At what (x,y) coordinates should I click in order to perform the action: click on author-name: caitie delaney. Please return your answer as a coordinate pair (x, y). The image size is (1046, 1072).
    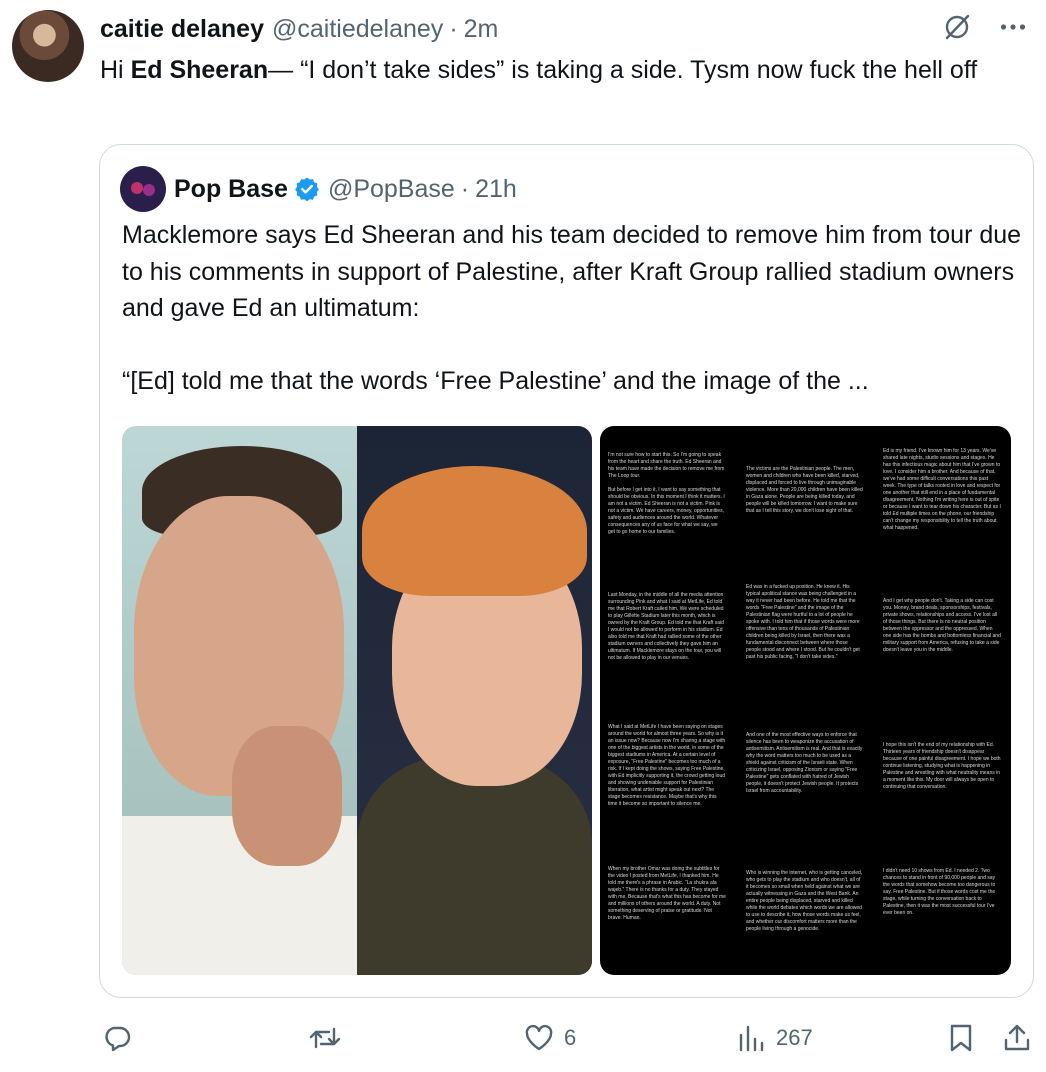
    Looking at the image, I should click on (182, 29).